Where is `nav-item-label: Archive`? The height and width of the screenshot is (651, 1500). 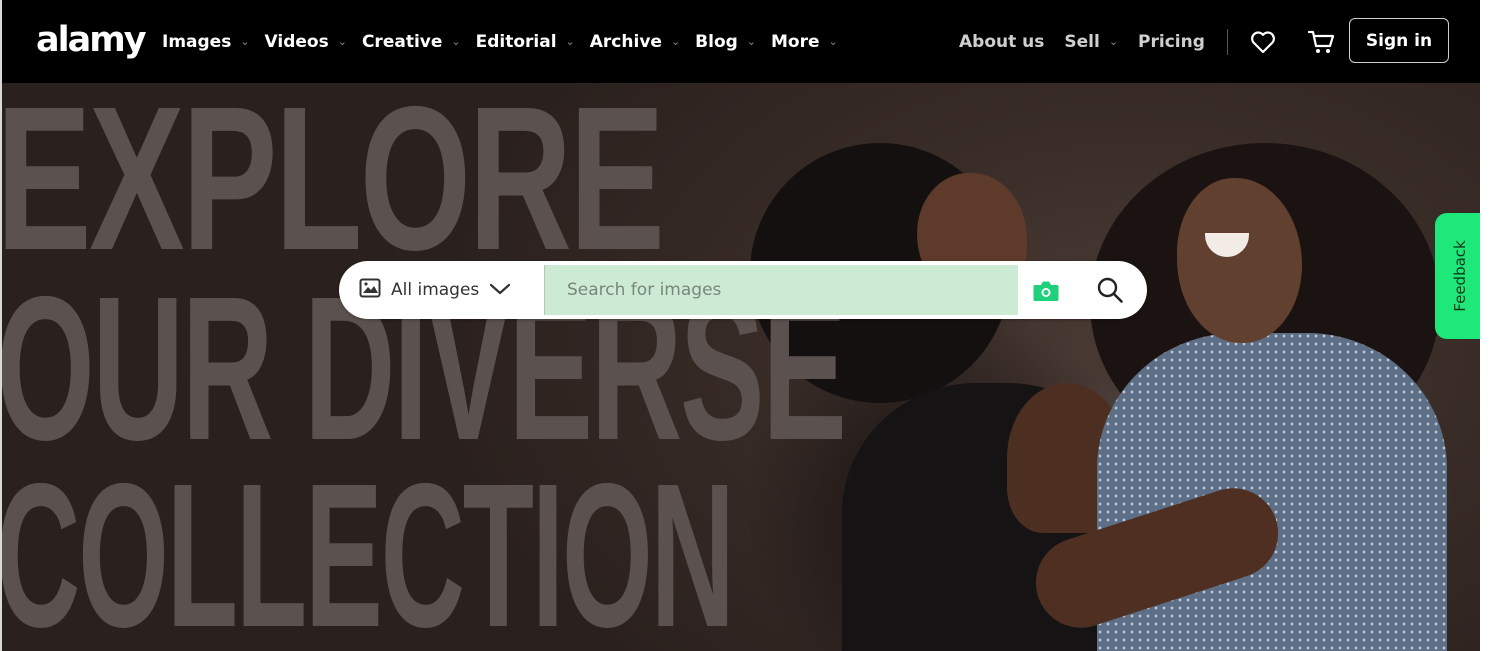
nav-item-label: Archive is located at coordinates (625, 41).